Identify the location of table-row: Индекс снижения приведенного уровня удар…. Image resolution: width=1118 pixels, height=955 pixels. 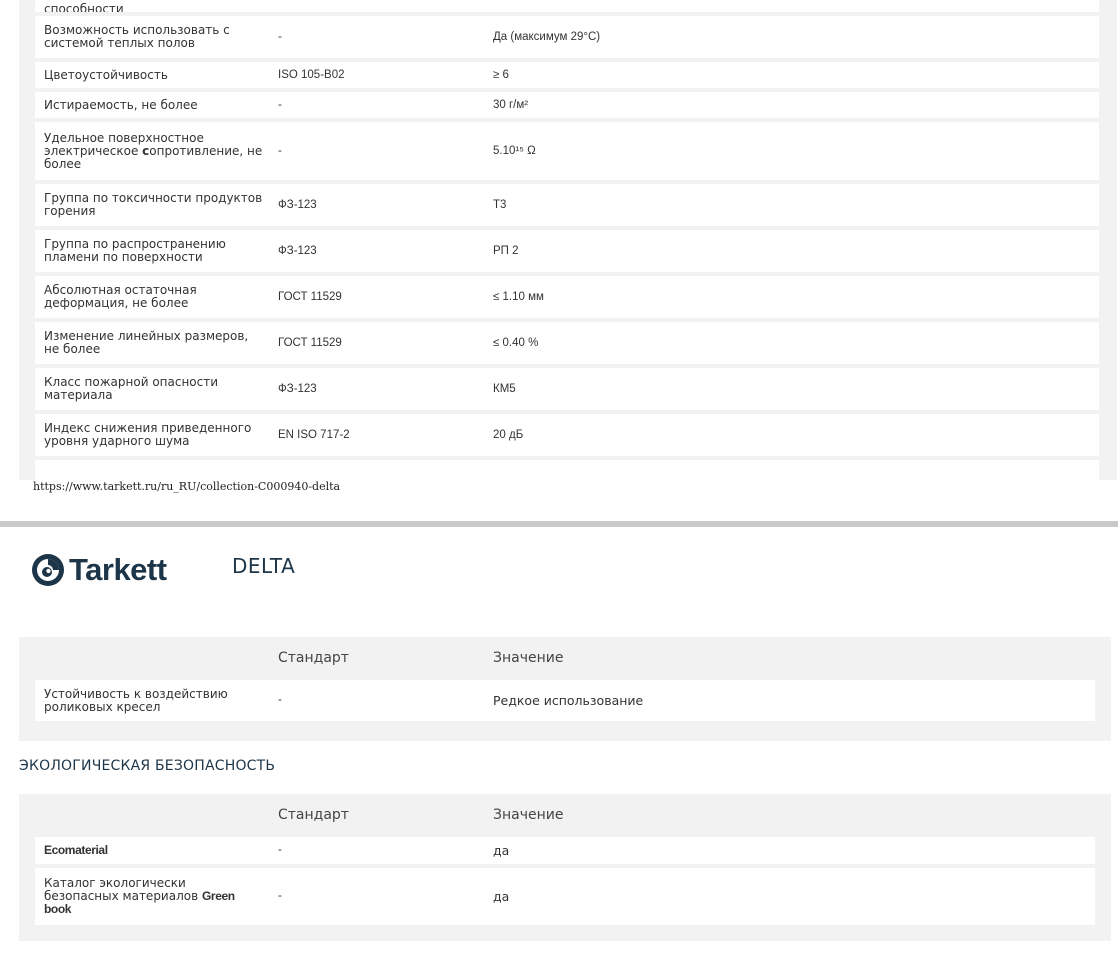
(567, 435).